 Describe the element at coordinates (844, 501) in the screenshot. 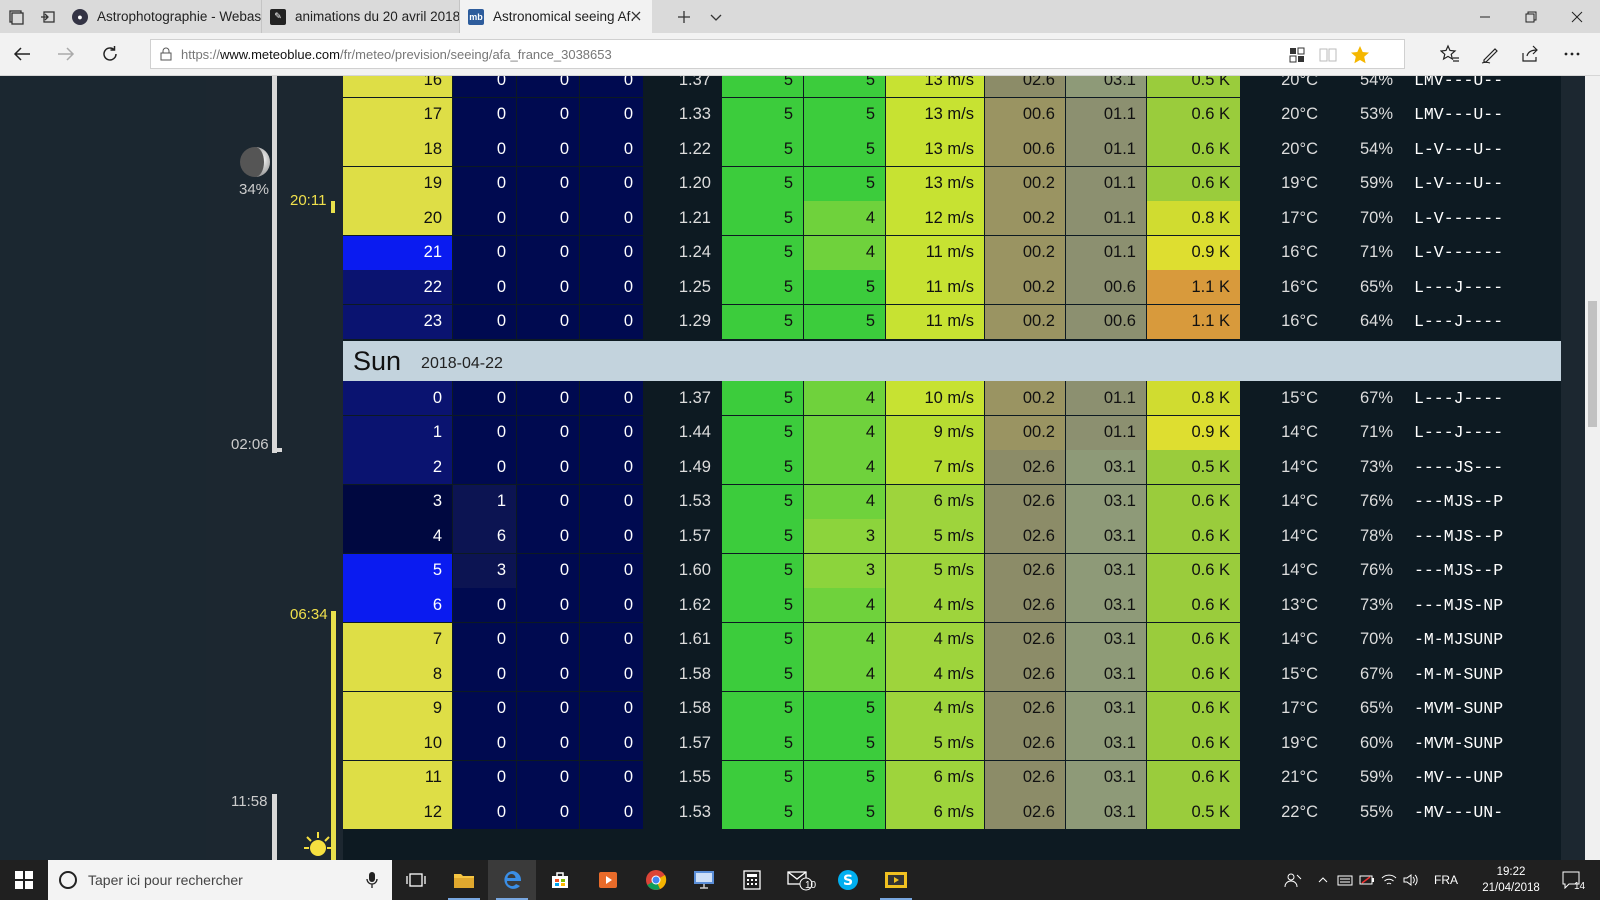

I see `cell-s2: 4` at that location.